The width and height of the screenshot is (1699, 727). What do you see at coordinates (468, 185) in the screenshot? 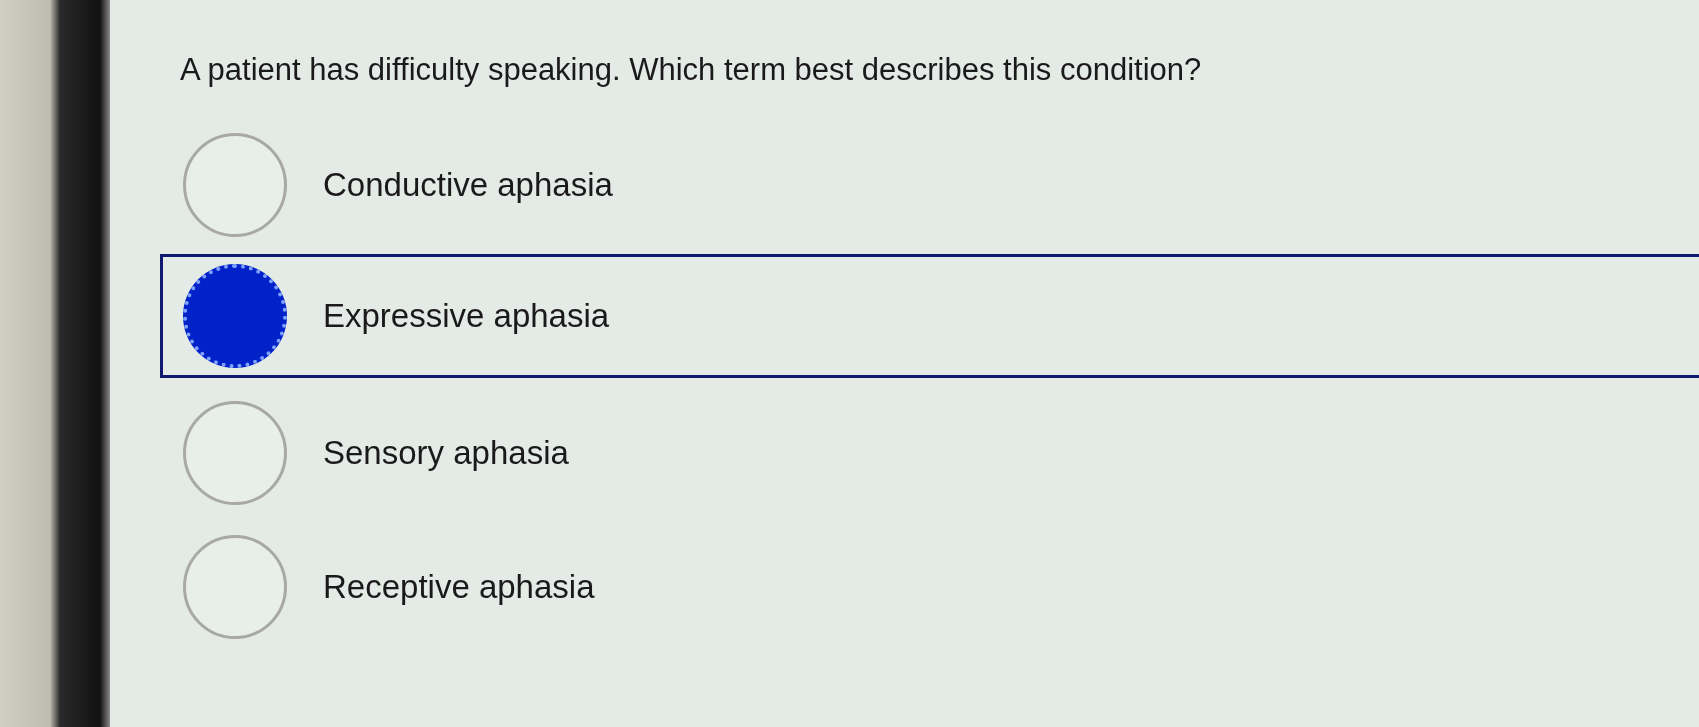
I see `option-label: Conductive aphasia` at bounding box center [468, 185].